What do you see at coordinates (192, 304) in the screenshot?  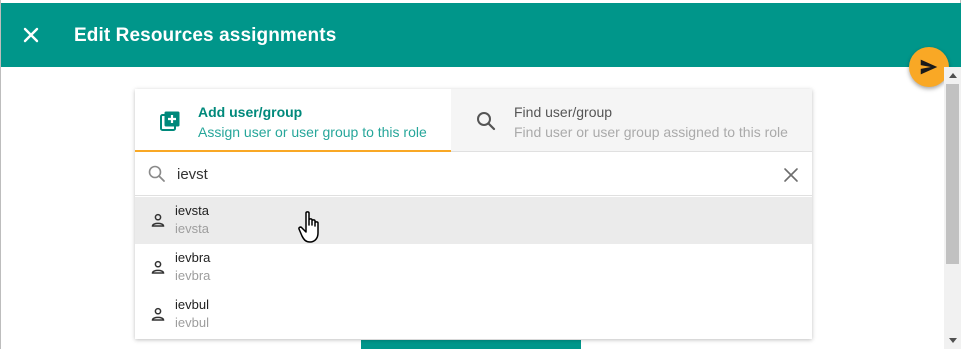 I see `result-name: ievbul` at bounding box center [192, 304].